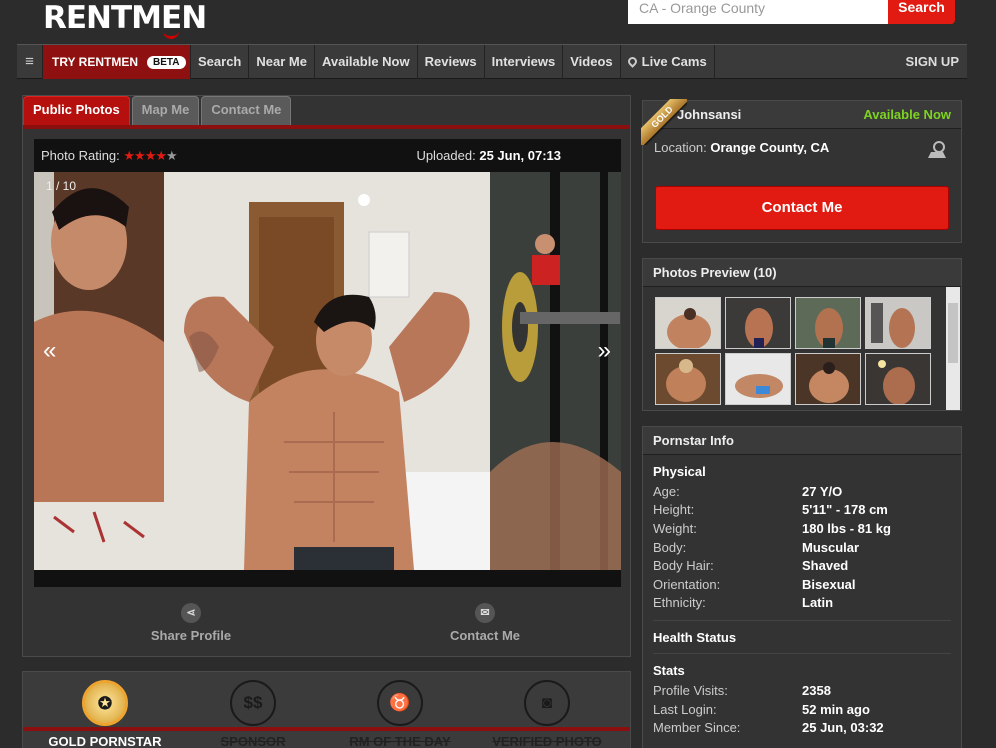 This screenshot has width=996, height=748. What do you see at coordinates (165, 111) in the screenshot?
I see `tab-map-me: Map Me` at bounding box center [165, 111].